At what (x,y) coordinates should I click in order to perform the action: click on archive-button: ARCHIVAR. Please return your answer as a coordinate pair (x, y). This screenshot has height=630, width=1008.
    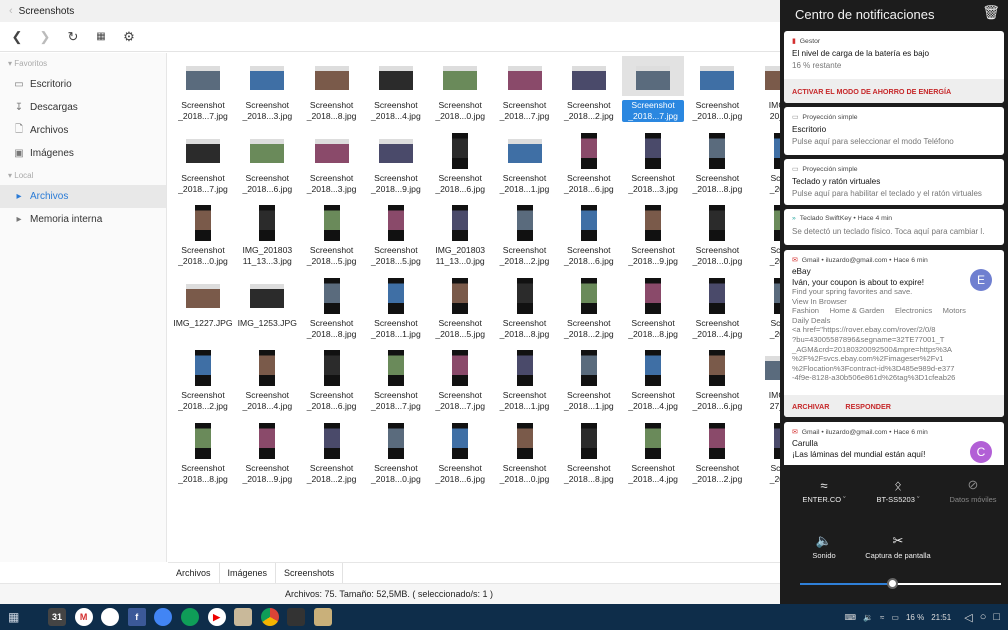
    Looking at the image, I should click on (810, 406).